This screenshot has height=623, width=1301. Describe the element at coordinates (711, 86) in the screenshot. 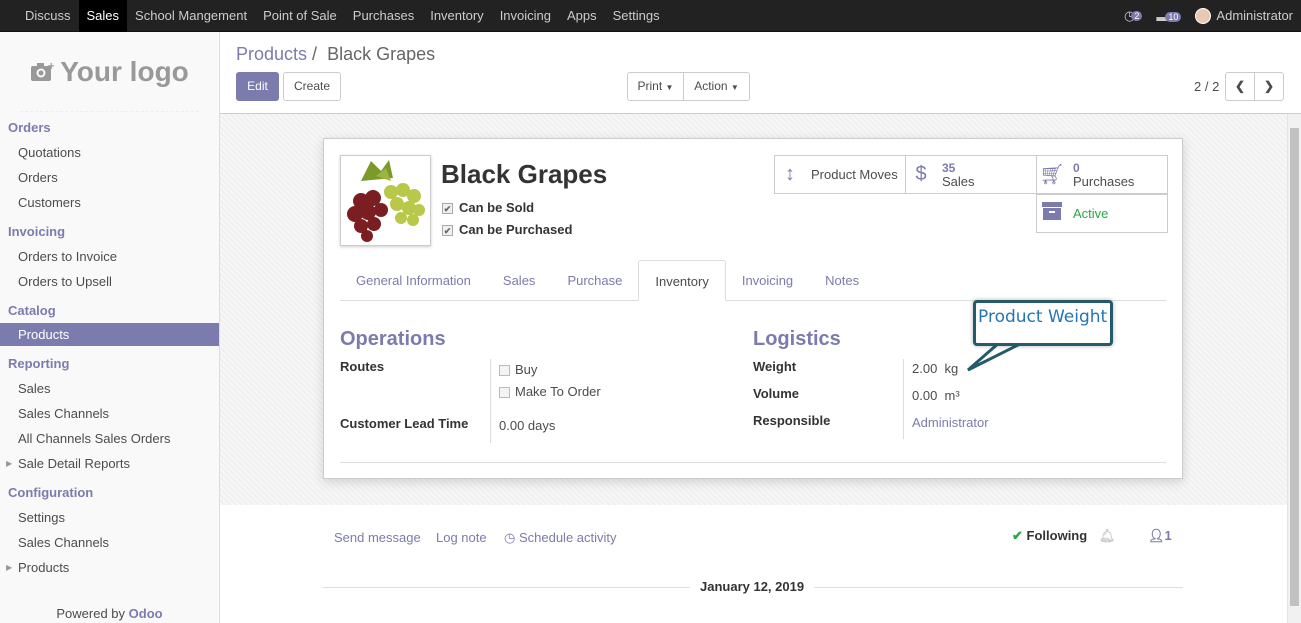

I see `action-label: Action` at that location.